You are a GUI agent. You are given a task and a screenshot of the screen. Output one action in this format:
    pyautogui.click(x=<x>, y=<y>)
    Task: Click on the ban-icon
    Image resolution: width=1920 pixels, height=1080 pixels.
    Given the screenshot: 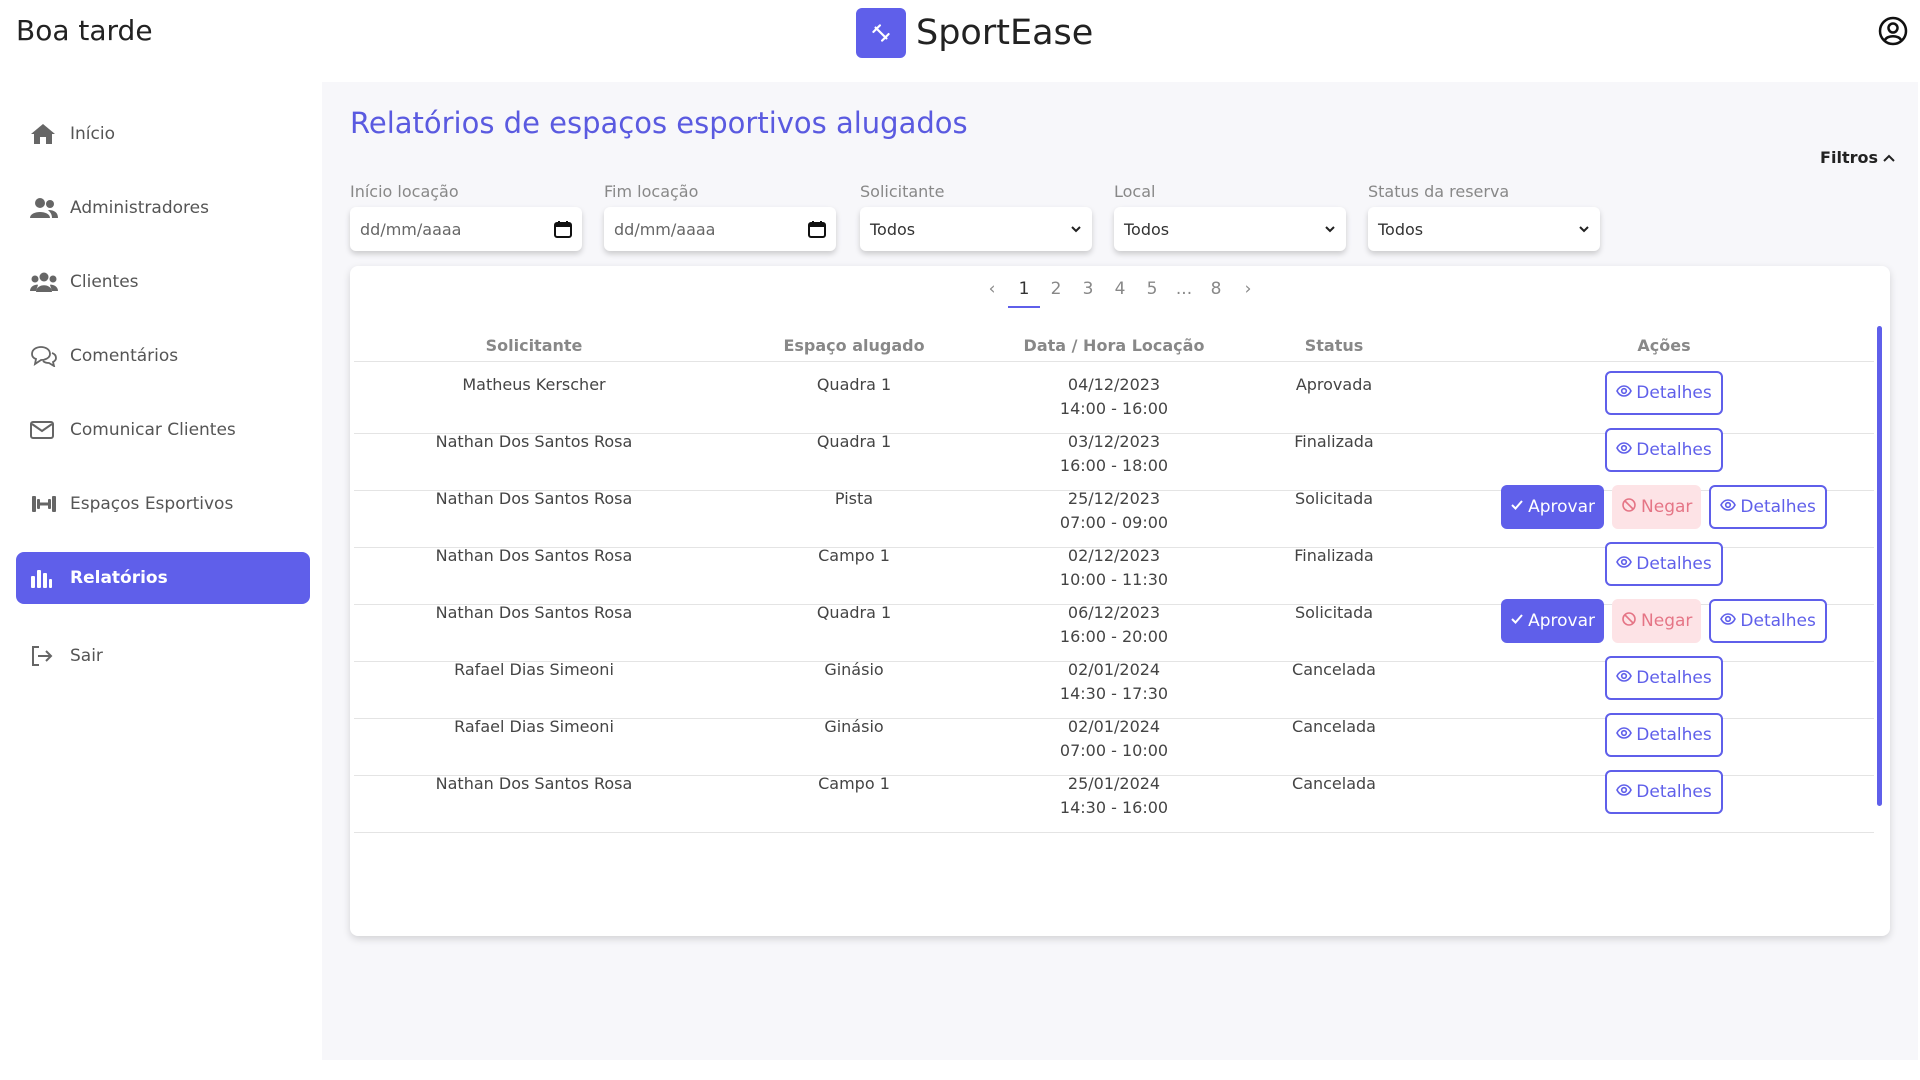 What is the action you would take?
    pyautogui.click(x=1629, y=621)
    